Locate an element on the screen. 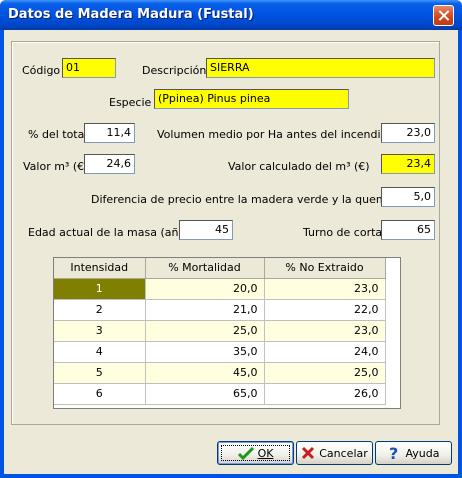 This screenshot has height=478, width=462. table-row: 6 65,0 26,0 is located at coordinates (220, 394).